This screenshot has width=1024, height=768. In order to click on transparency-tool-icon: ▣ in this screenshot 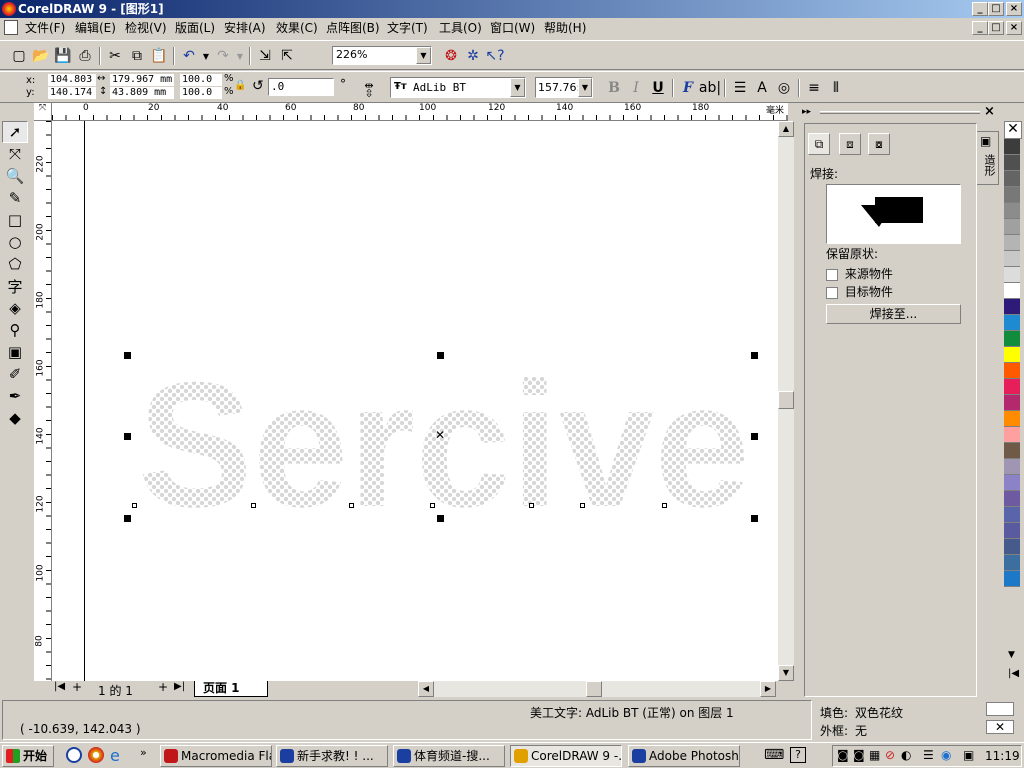, I will do `click(15, 352)`.